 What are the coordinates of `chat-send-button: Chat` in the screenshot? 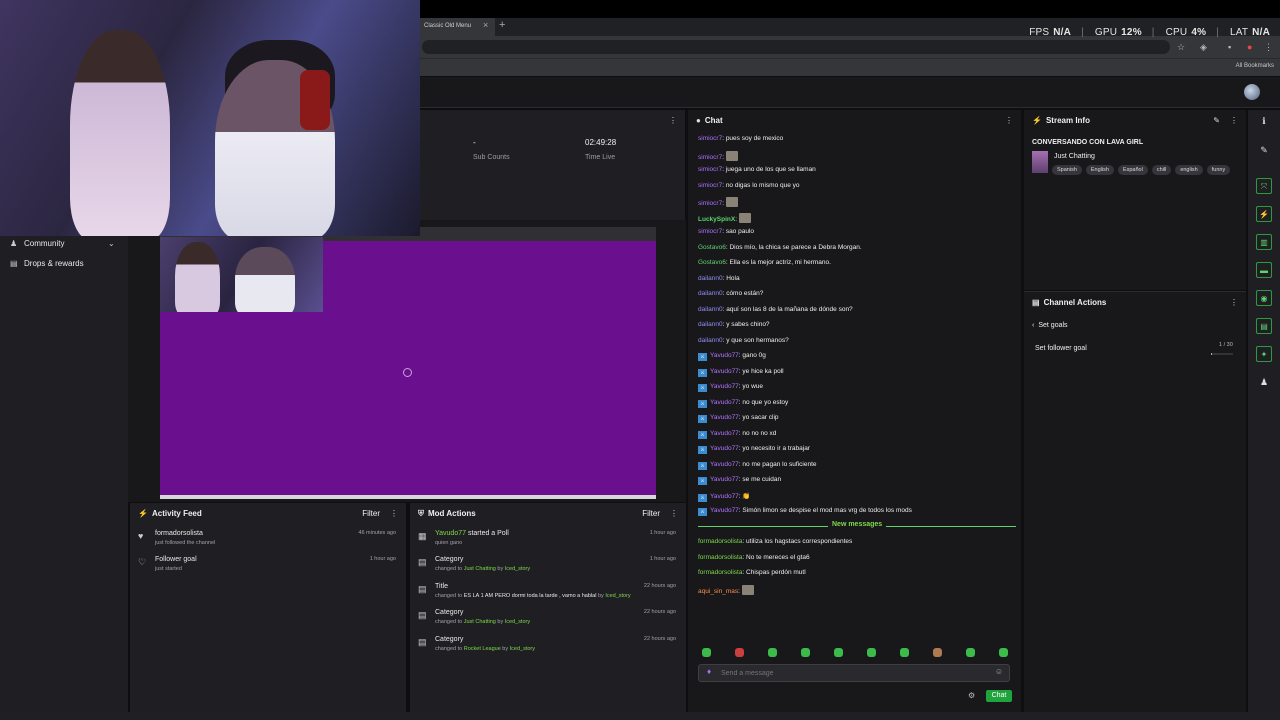 It's located at (999, 696).